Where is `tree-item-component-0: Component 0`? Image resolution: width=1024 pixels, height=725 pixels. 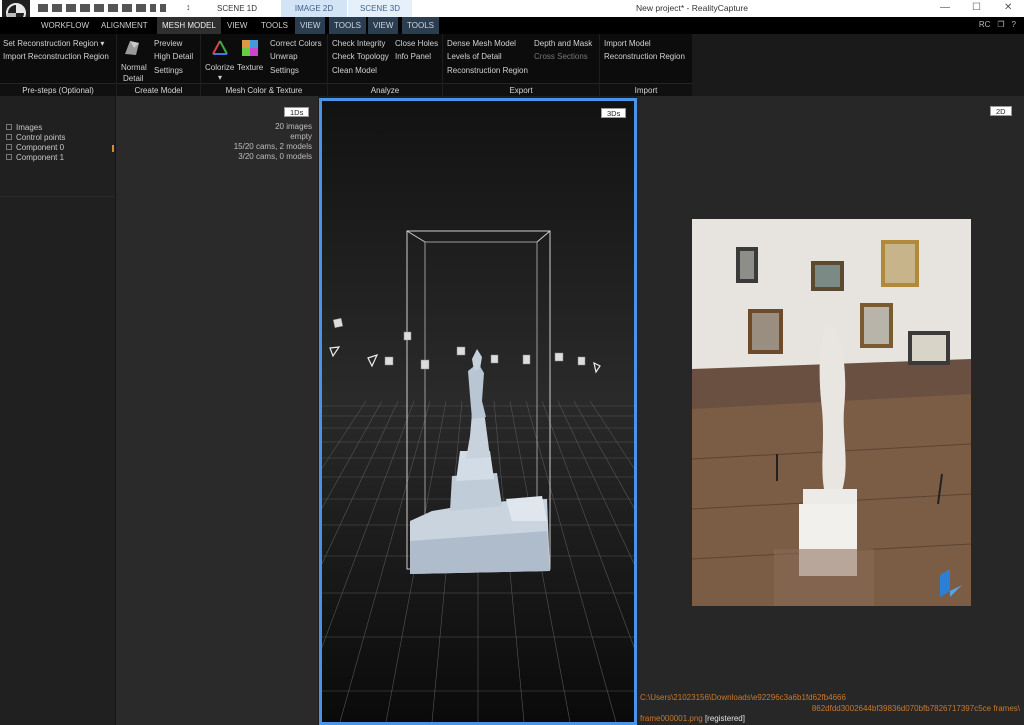 tree-item-component-0: Component 0 is located at coordinates (35, 147).